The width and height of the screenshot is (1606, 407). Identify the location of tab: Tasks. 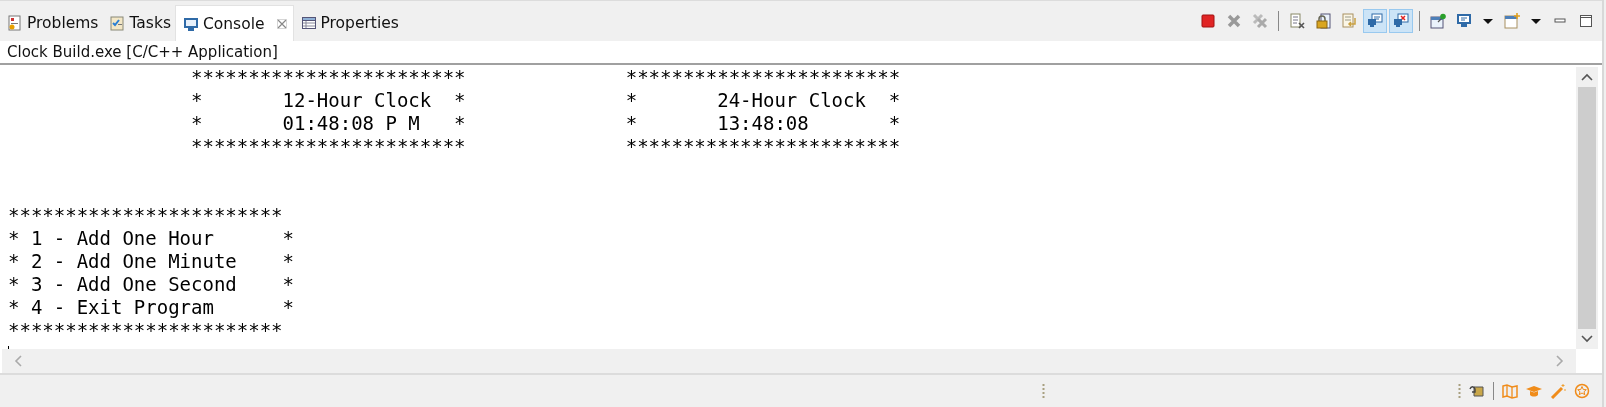
(138, 23).